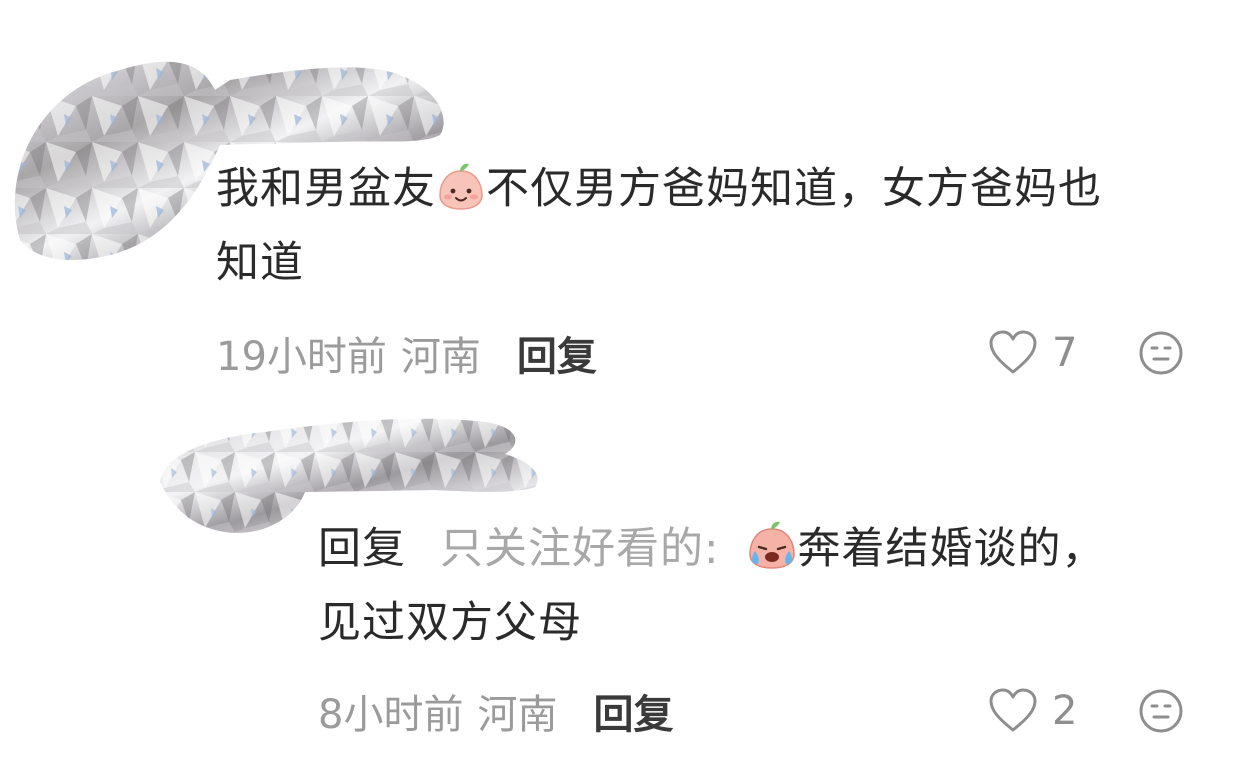 The height and width of the screenshot is (762, 1260). I want to click on reply-target-user: 只关注好看的:, so click(580, 549).